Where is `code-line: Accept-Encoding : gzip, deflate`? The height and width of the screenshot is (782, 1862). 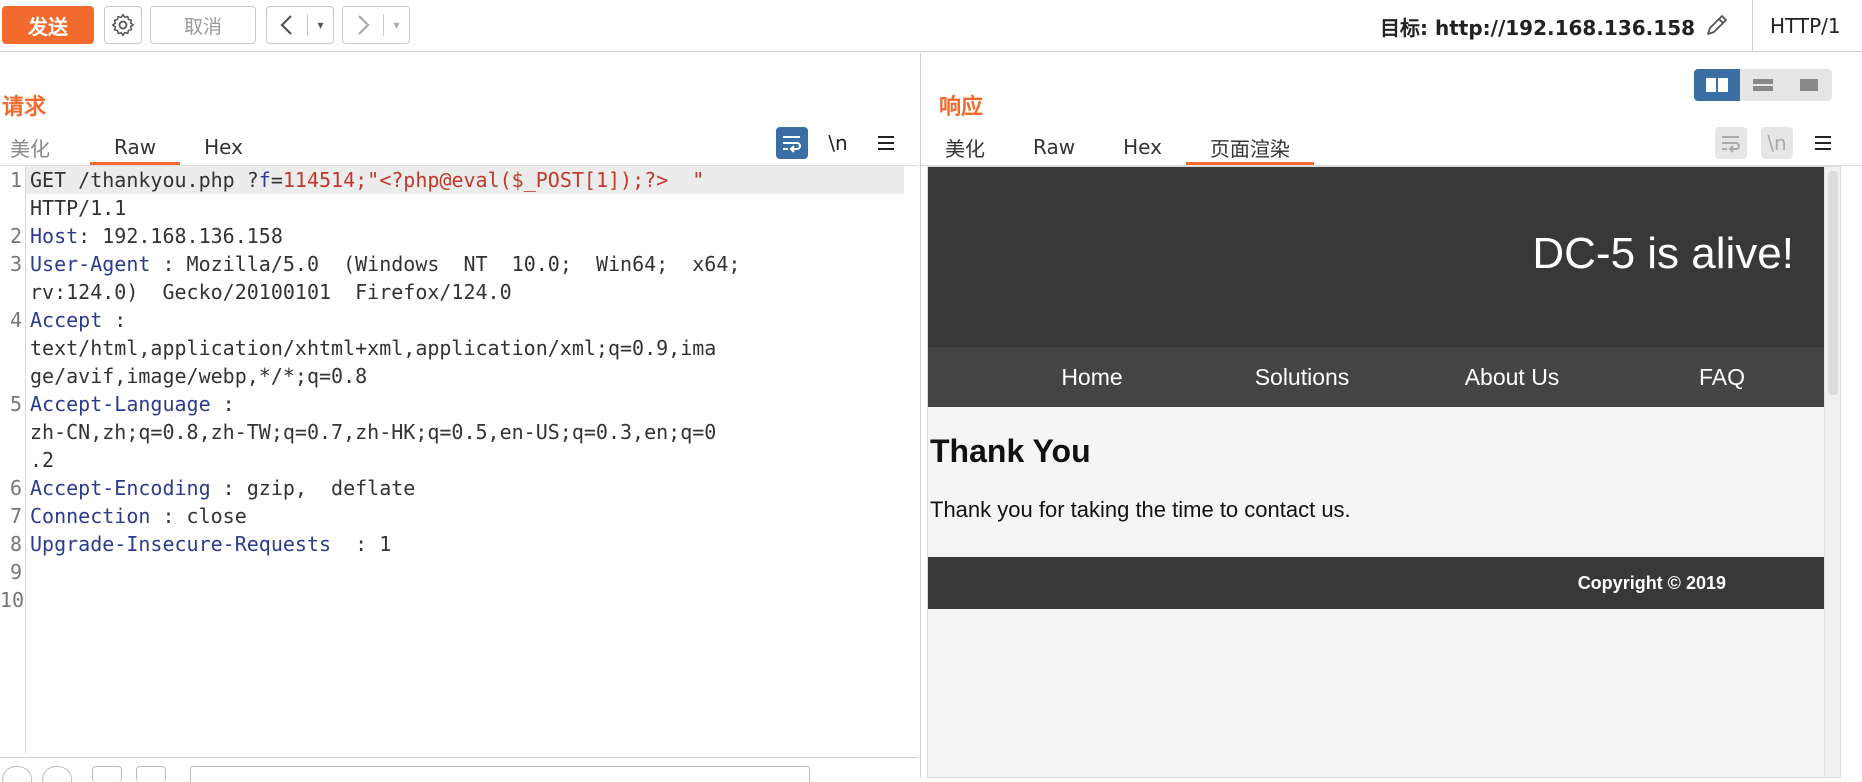
code-line: Accept-Encoding : gzip, deflate is located at coordinates (222, 488).